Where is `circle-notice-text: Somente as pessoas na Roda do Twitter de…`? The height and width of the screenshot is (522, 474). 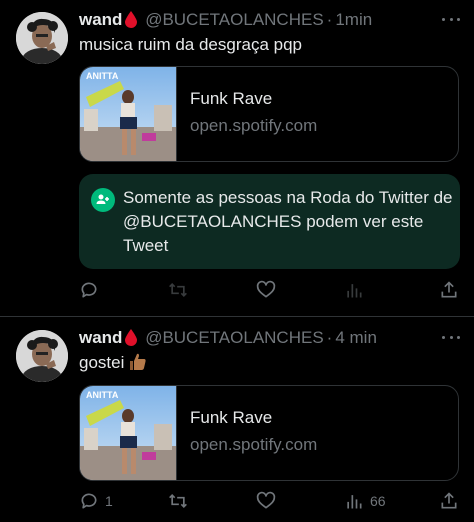 circle-notice-text: Somente as pessoas na Roda do Twitter de… is located at coordinates (288, 221).